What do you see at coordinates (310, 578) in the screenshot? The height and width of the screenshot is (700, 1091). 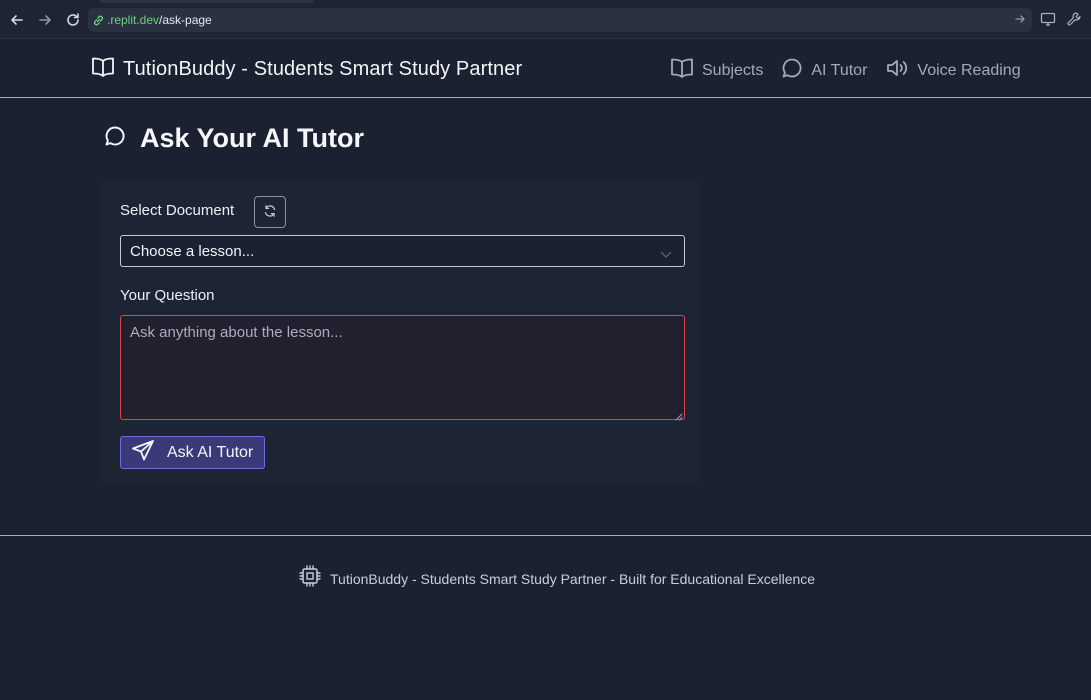 I see `chip-icon` at bounding box center [310, 578].